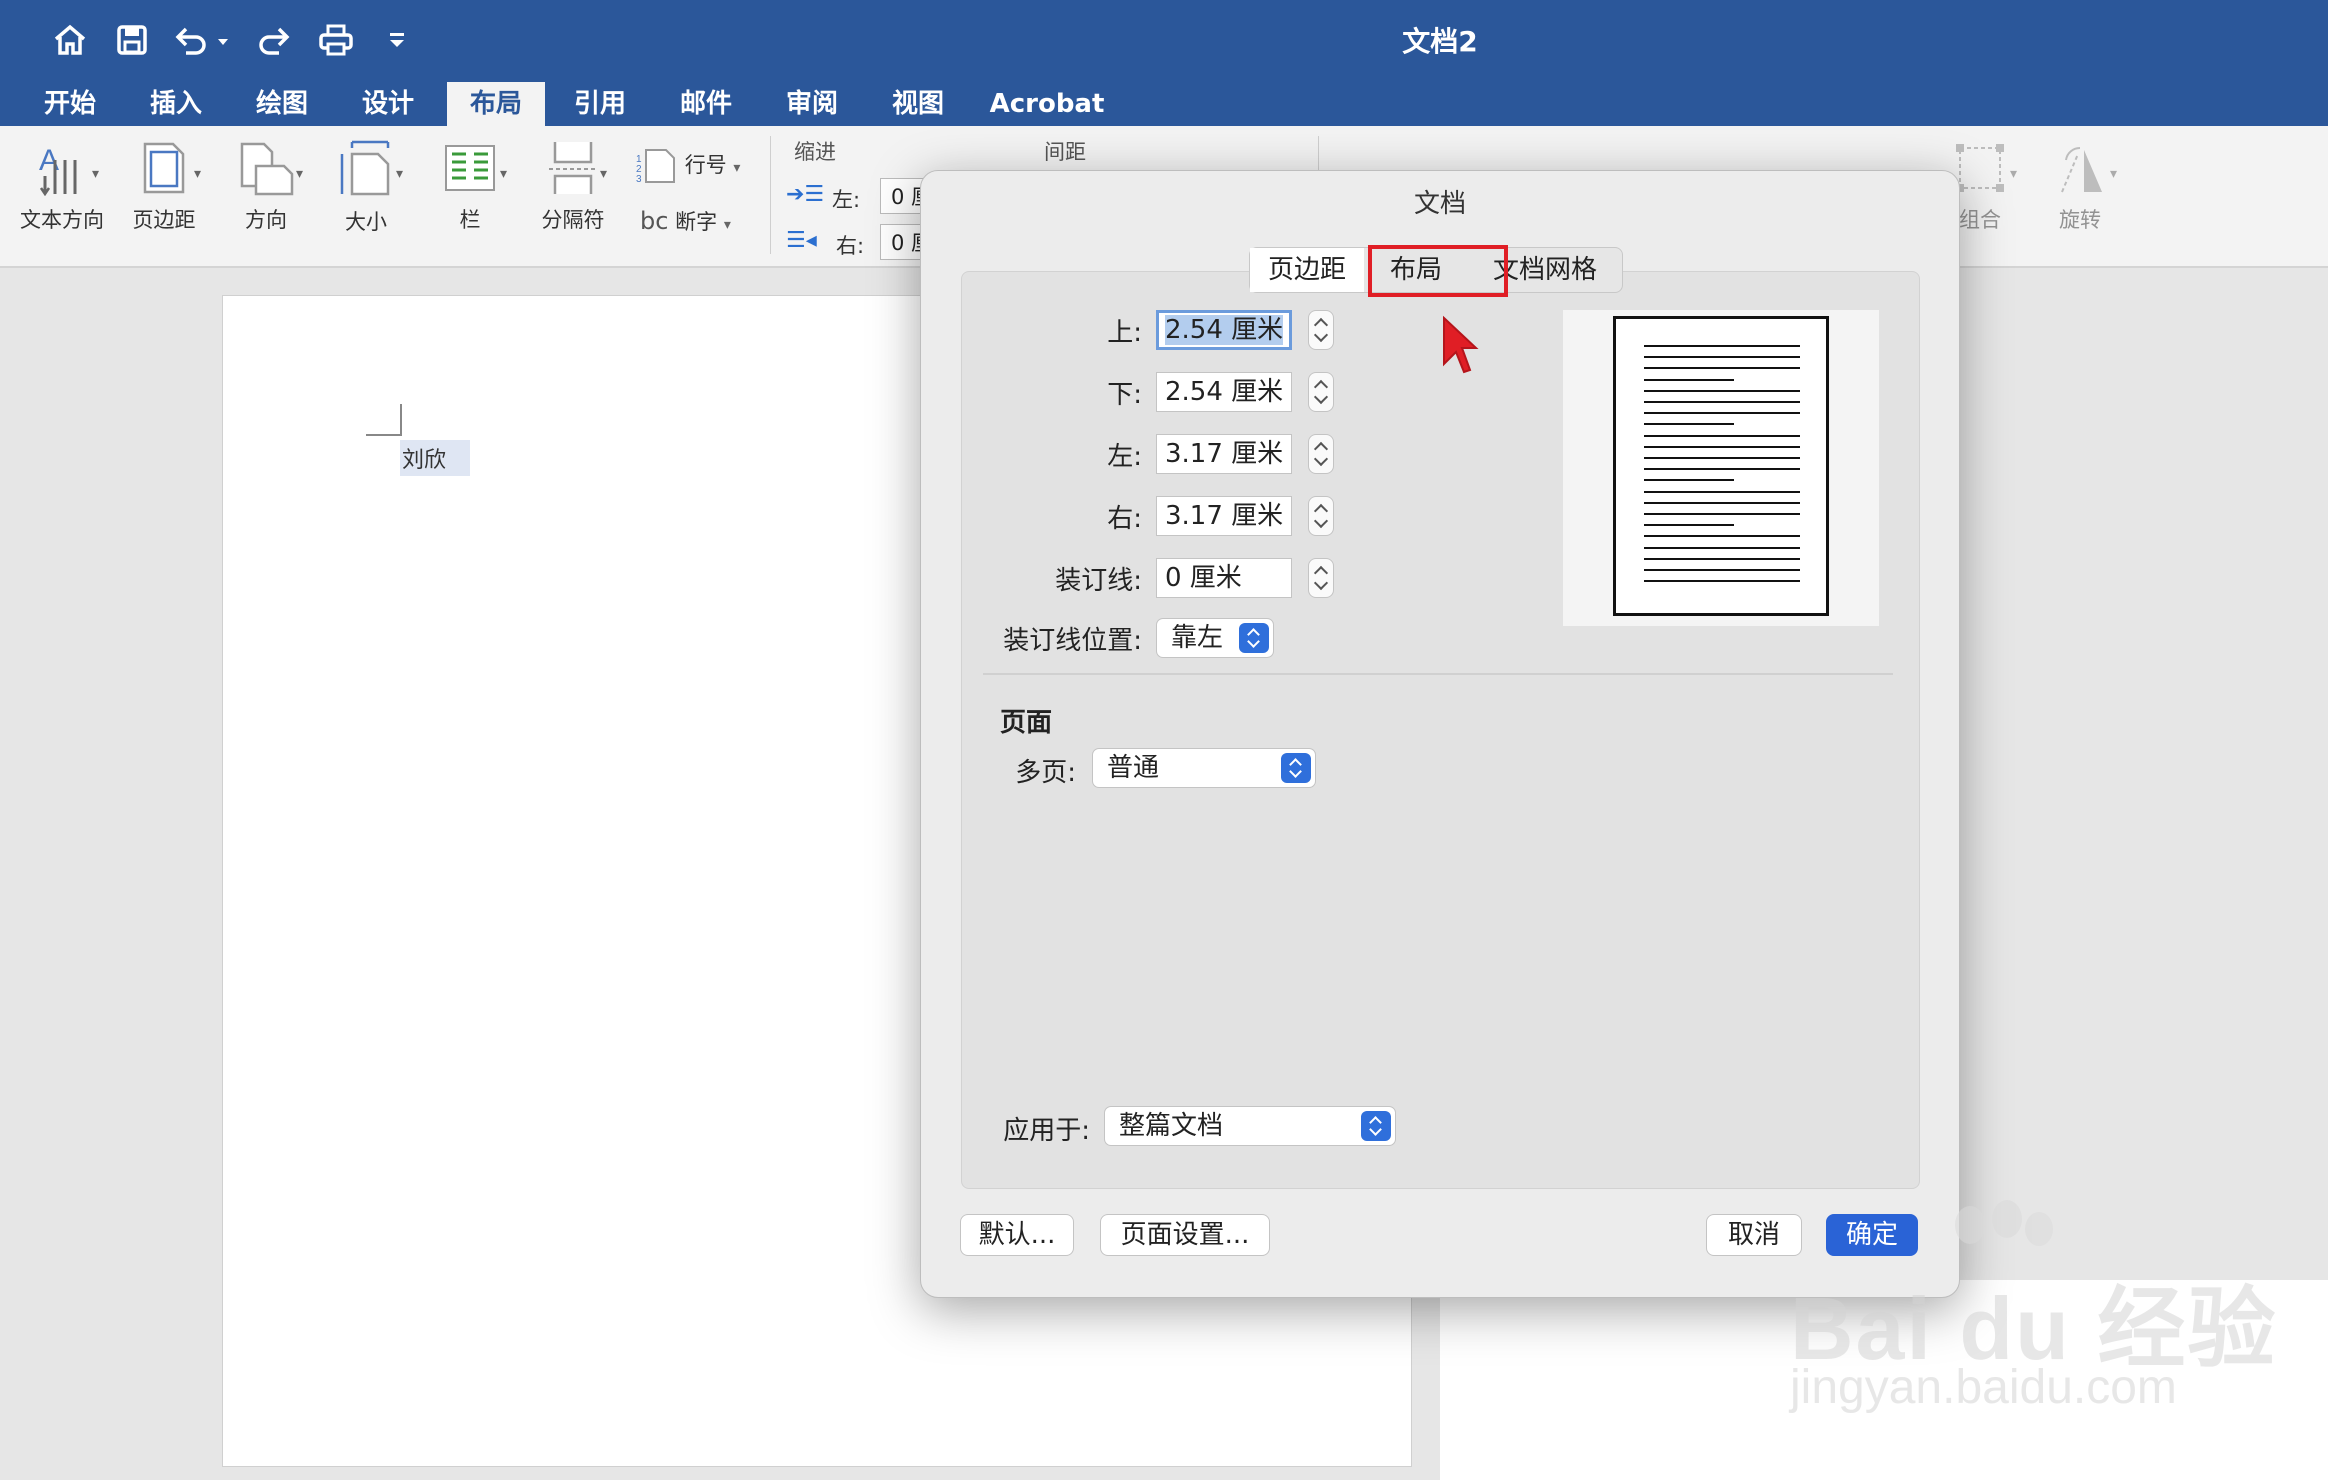  What do you see at coordinates (1440, 41) in the screenshot?
I see `window-title: 文档2` at bounding box center [1440, 41].